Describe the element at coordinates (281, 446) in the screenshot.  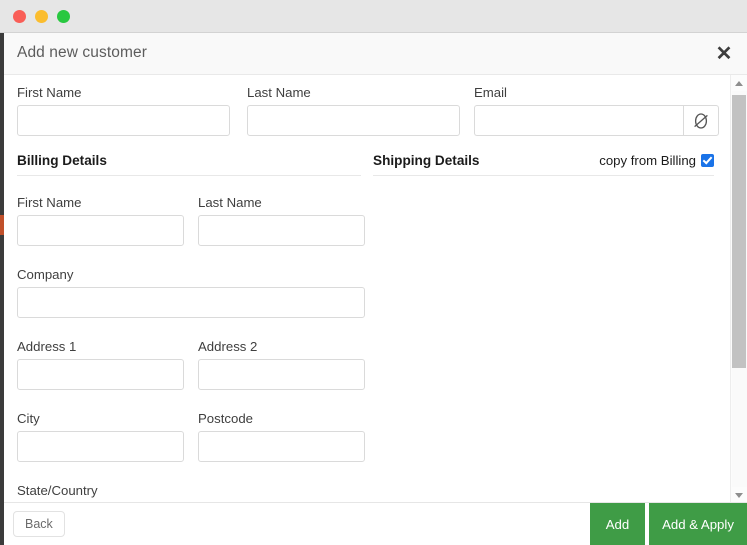
I see `billing-postcode-input` at that location.